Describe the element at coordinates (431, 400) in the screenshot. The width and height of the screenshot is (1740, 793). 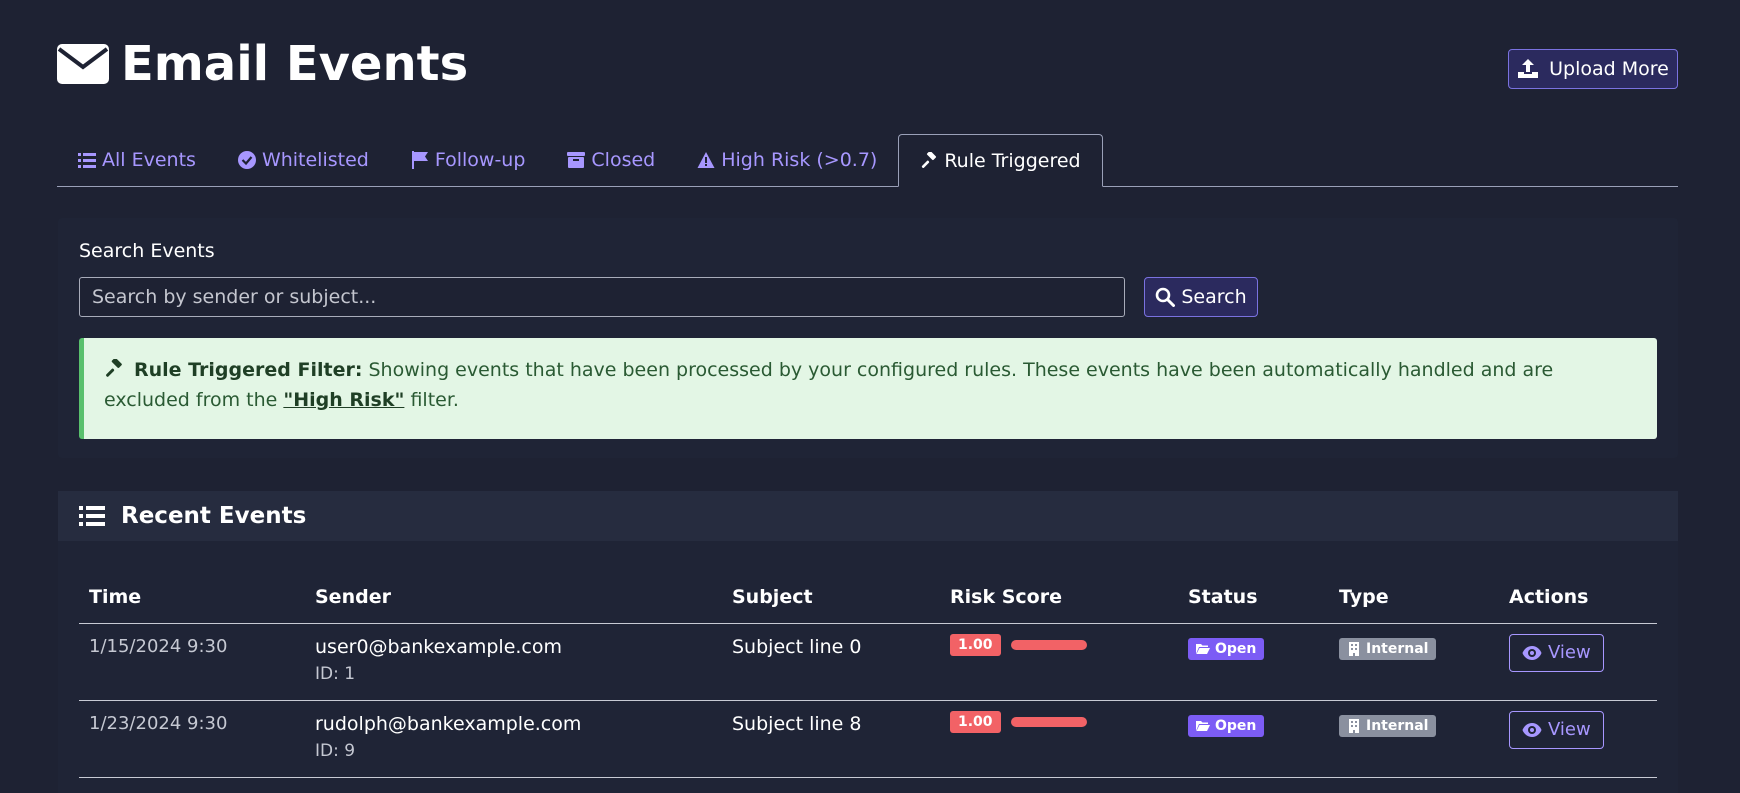
I see `alert-text-end: filter.` at that location.